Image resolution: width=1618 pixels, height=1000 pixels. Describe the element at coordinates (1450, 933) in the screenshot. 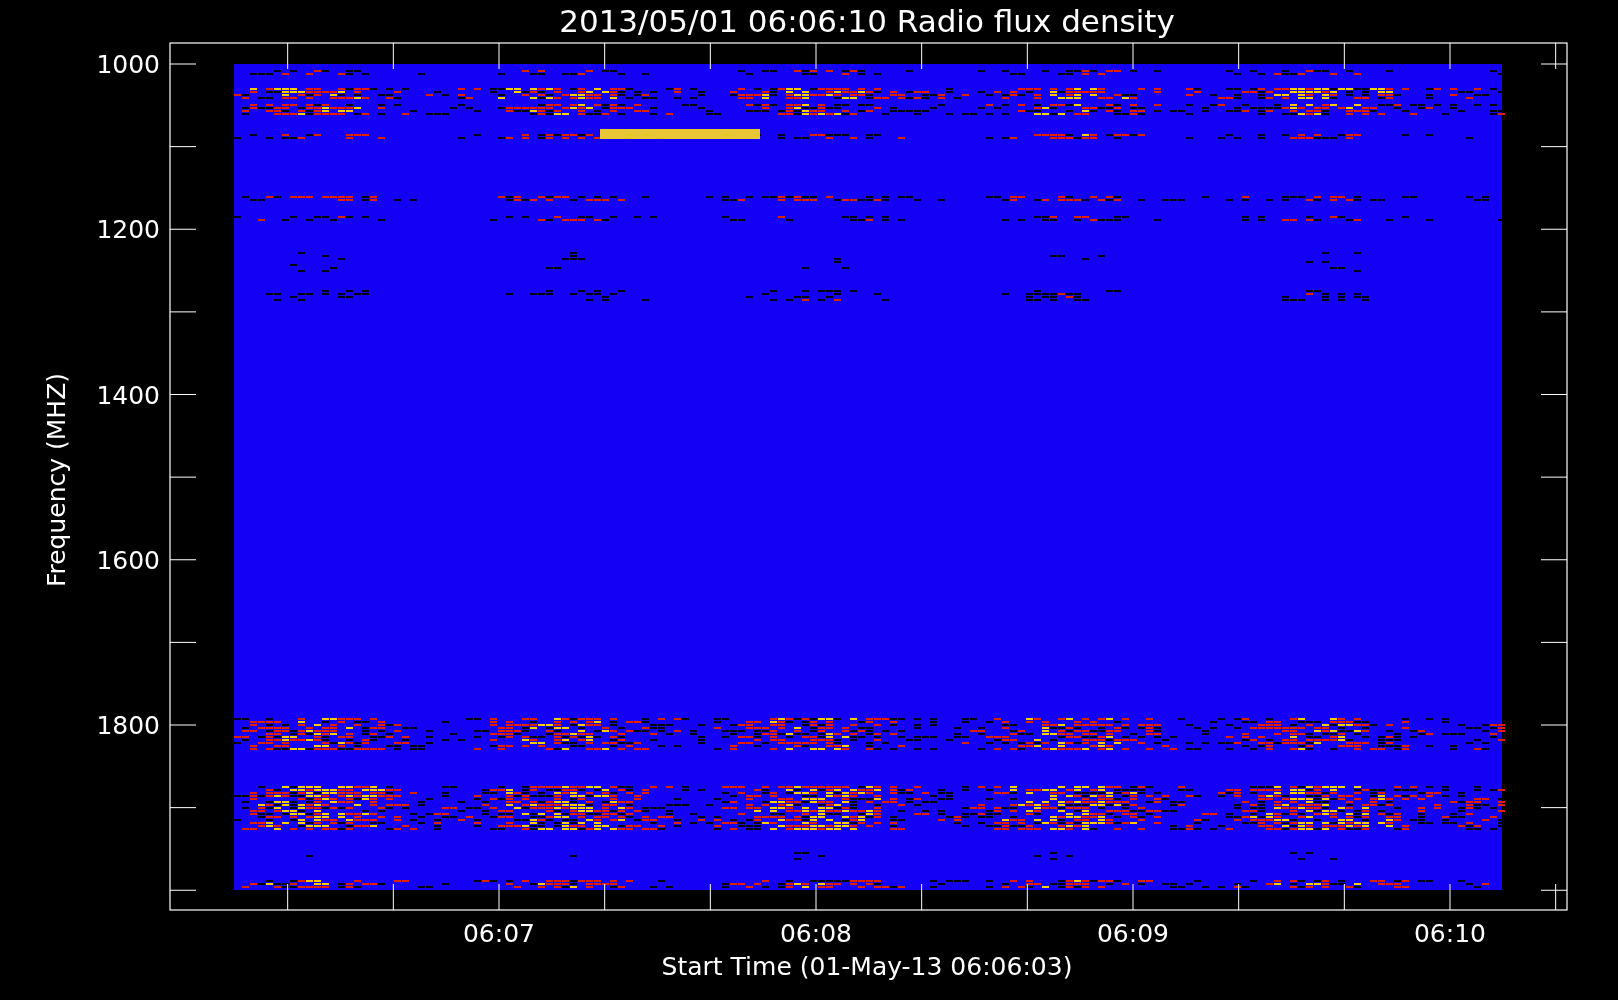

I see `x-tick-label: 06:10` at that location.